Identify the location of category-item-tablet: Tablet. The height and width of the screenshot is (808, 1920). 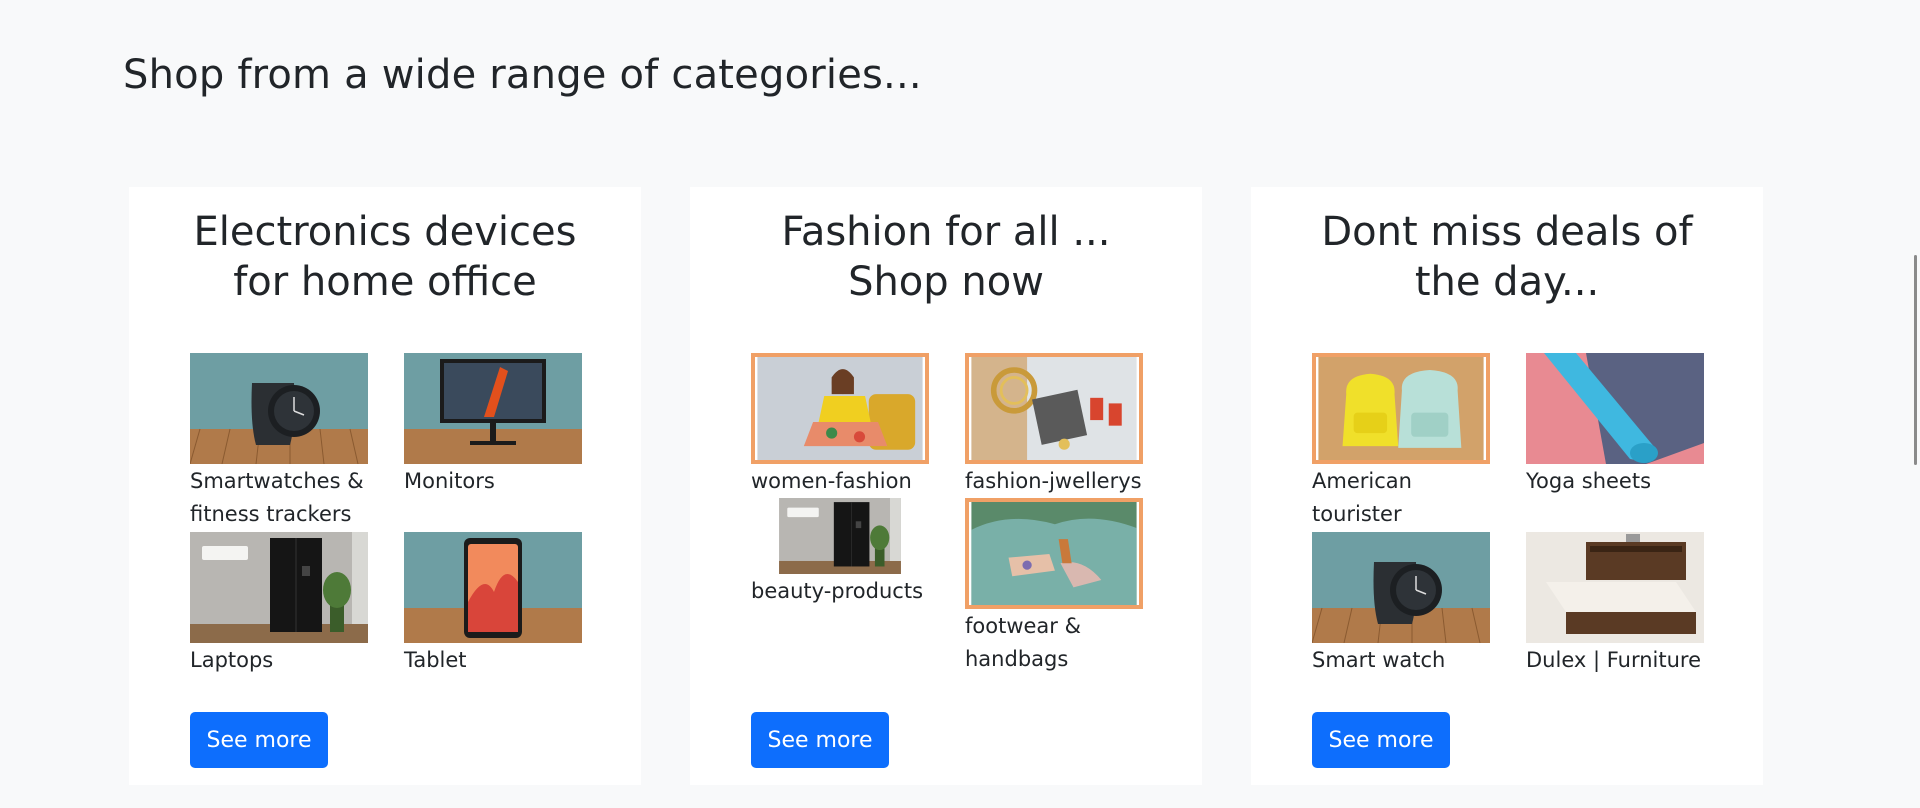
(493, 604).